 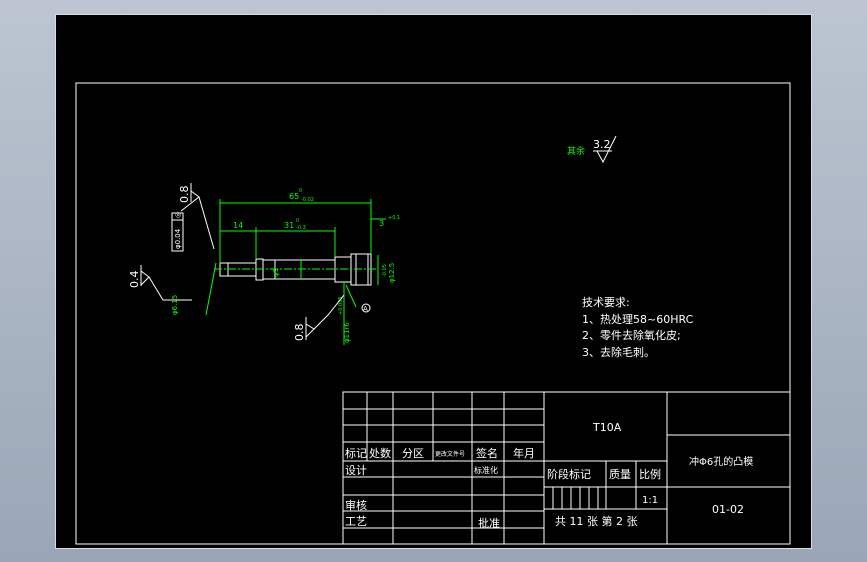 I want to click on zone-label: 分区, so click(x=413, y=453).